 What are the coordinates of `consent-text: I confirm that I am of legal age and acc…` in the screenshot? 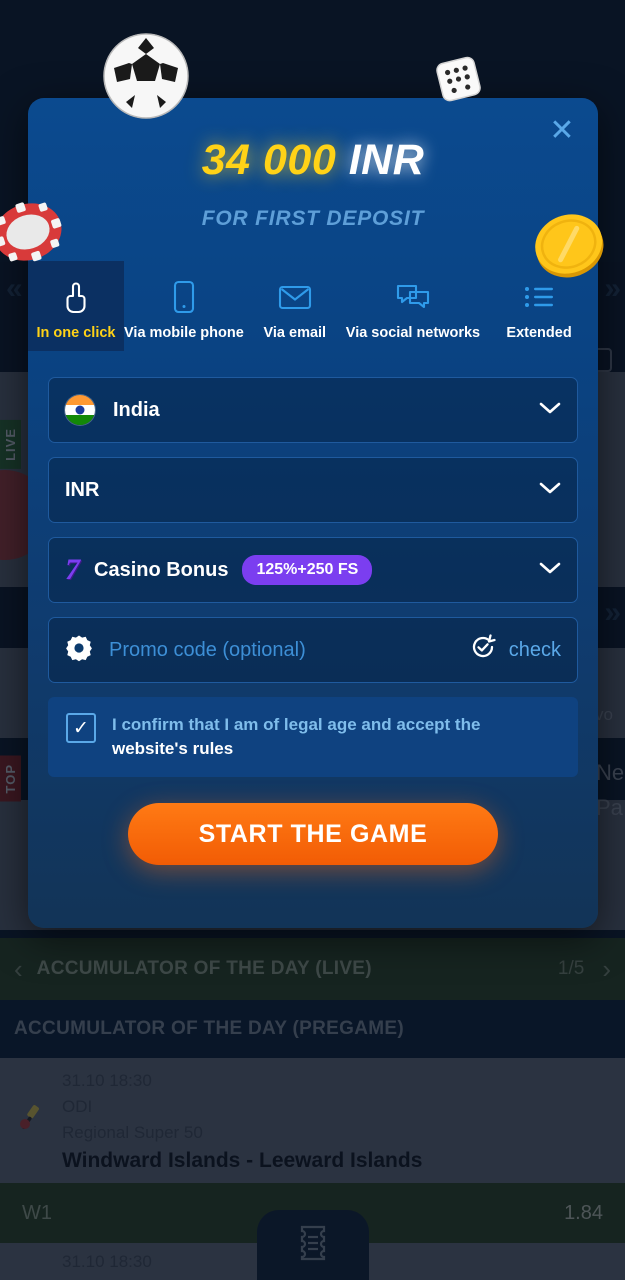 It's located at (336, 737).